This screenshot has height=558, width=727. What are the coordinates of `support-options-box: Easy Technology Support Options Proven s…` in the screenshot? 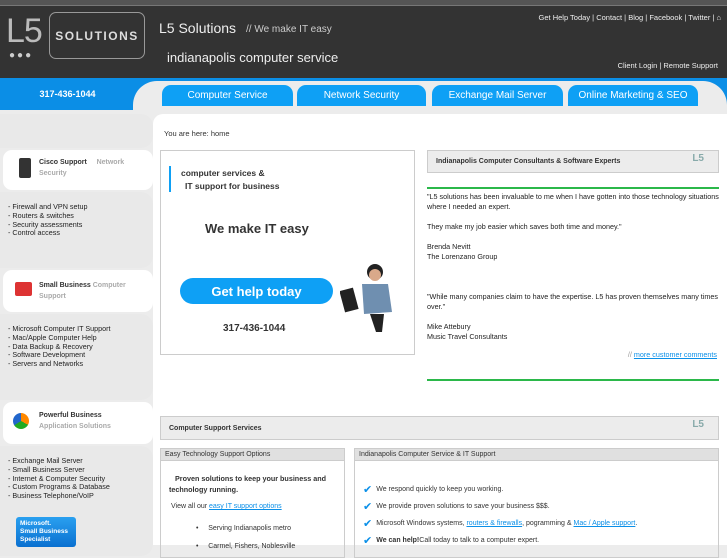 It's located at (252, 503).